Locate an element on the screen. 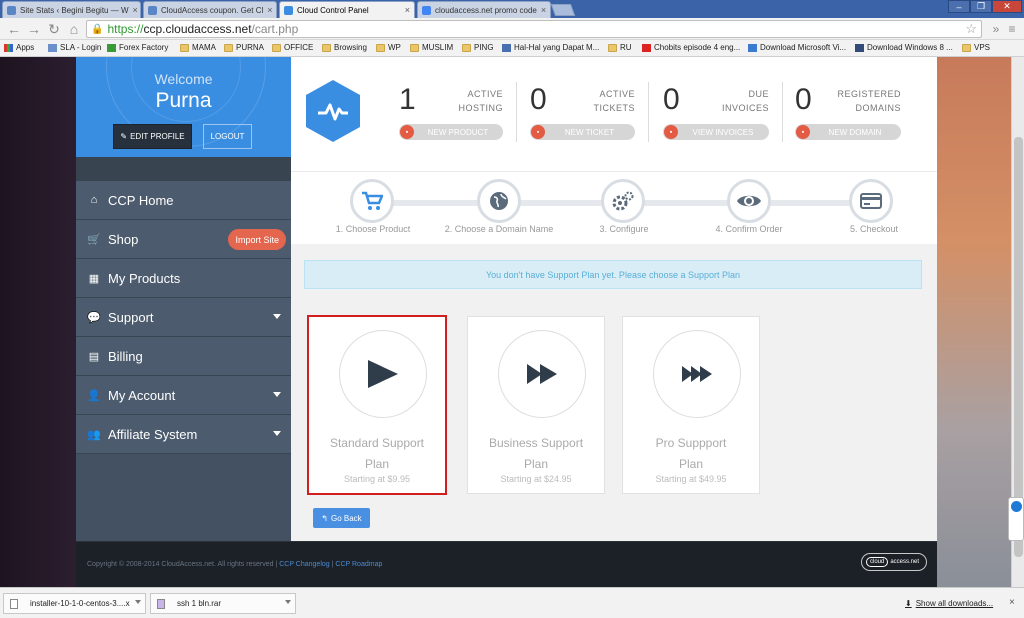  step-label: 1. Choose Product is located at coordinates (373, 229).